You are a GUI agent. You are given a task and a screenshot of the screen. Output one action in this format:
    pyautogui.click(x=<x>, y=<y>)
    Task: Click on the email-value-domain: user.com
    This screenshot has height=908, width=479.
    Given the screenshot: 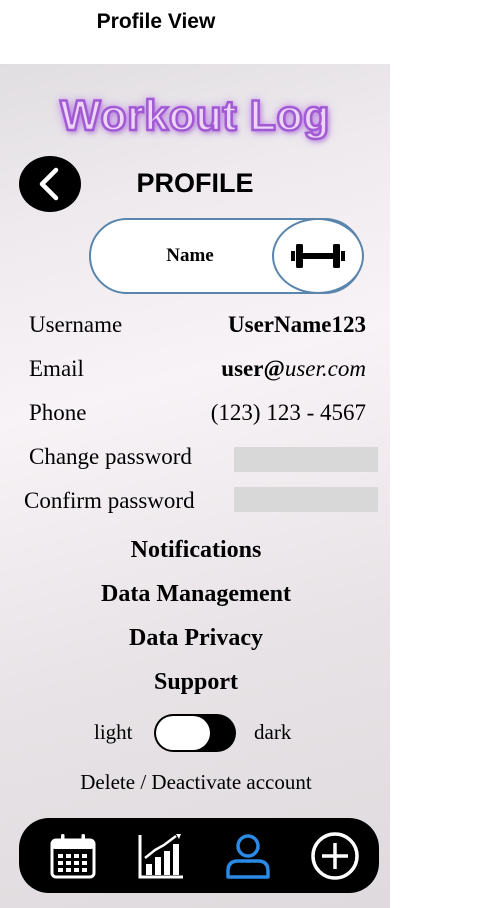 What is the action you would take?
    pyautogui.click(x=325, y=368)
    